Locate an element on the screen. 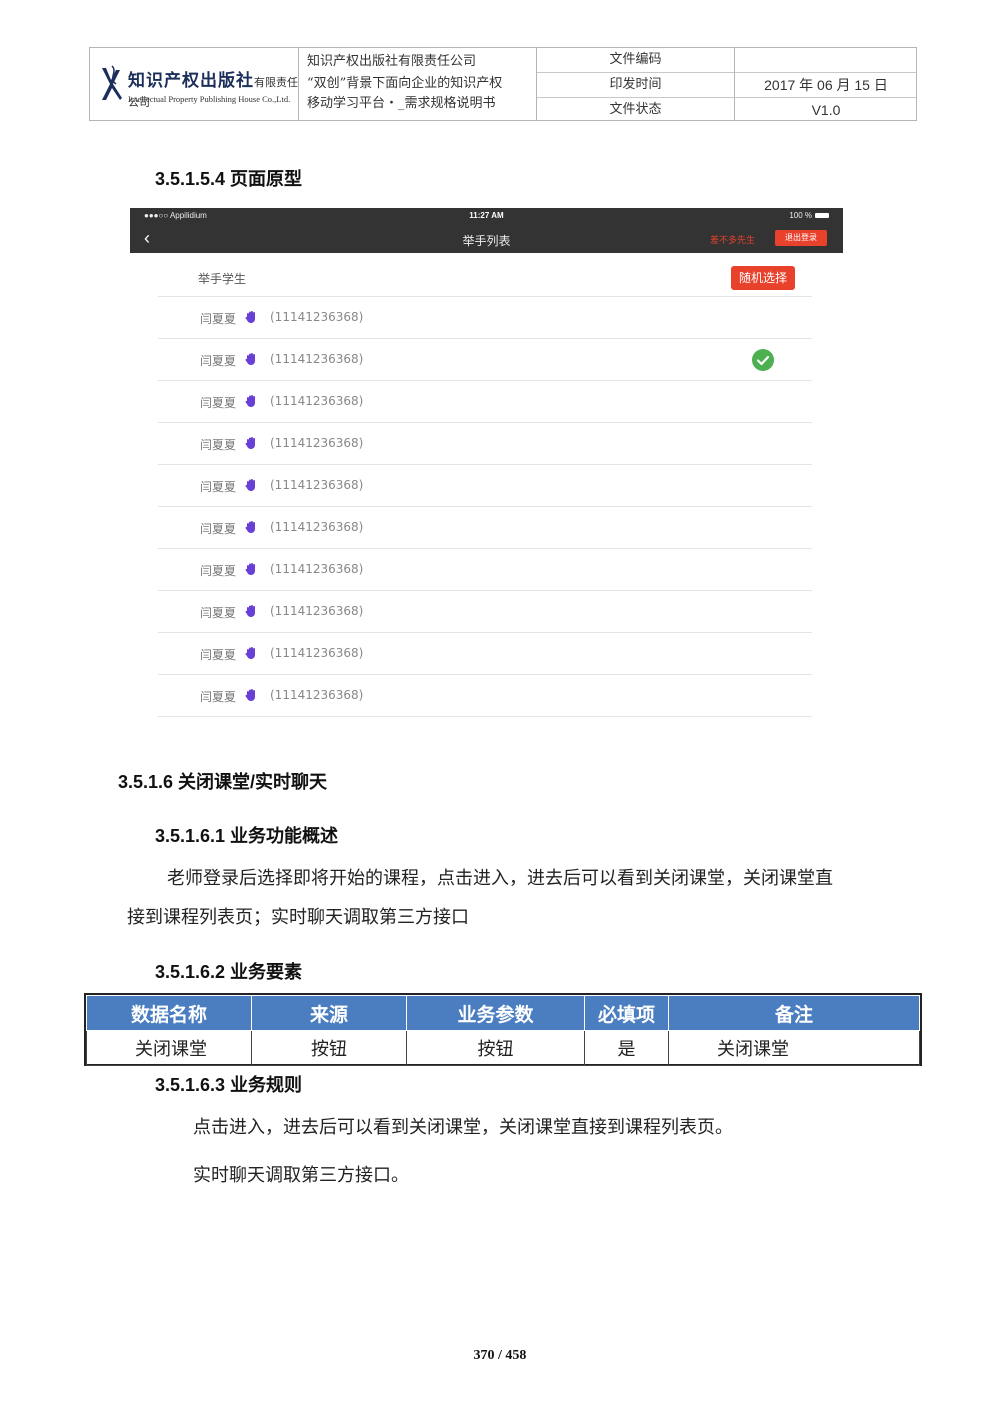 The height and width of the screenshot is (1414, 1000). business-elements-table: 数据名称 来源 业务参数 必填项 备注 关闭课堂 按钮 按钮 是 关闭课堂 is located at coordinates (503, 1029).